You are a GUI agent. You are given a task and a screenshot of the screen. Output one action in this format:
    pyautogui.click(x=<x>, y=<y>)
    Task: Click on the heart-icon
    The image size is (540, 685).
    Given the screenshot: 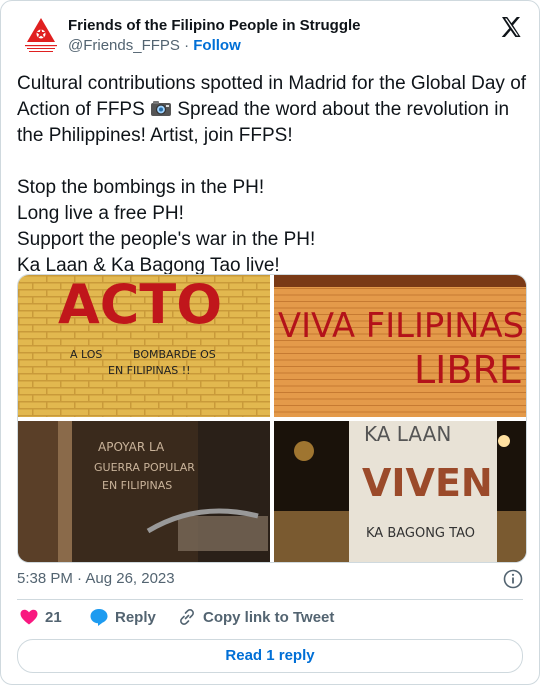 What is the action you would take?
    pyautogui.click(x=29, y=617)
    